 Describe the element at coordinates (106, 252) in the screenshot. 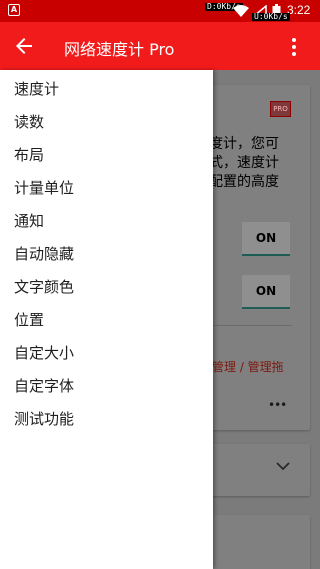

I see `drawer-item-auto-hide: 自动隐藏` at that location.